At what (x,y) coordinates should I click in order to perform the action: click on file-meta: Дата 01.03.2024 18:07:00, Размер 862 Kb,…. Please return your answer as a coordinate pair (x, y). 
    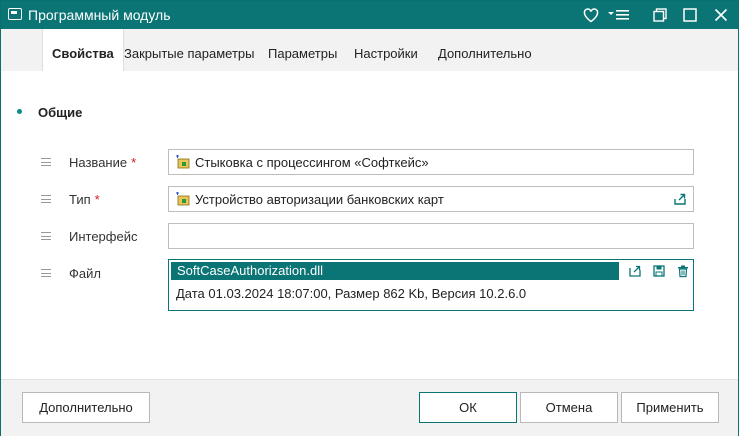
    Looking at the image, I should click on (351, 293).